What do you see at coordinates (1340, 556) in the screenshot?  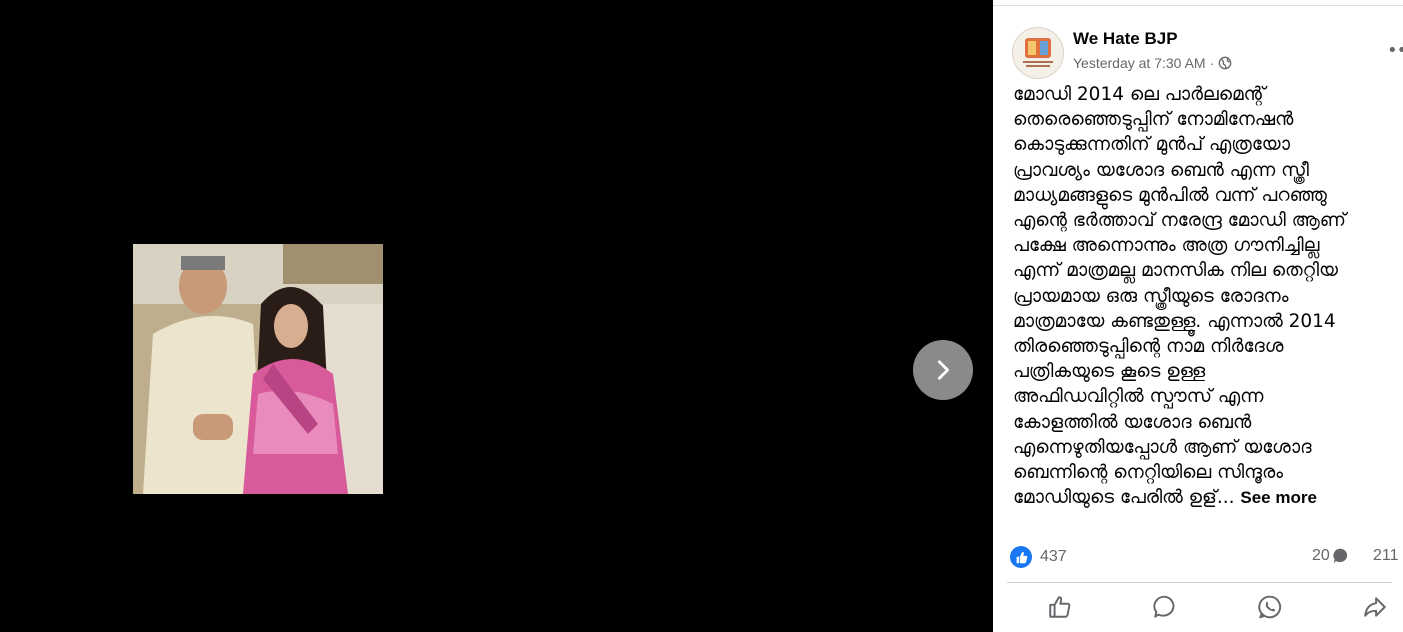 I see `comment-count-icon` at bounding box center [1340, 556].